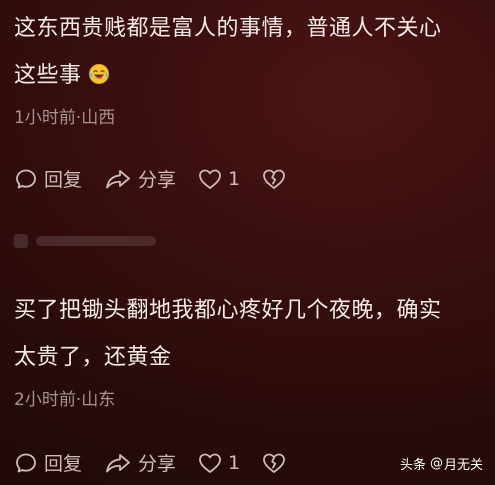 The image size is (495, 485). I want to click on comment-text-line-1: 买了把锄头翻地我都心疼好几个夜晚，确实, so click(228, 310).